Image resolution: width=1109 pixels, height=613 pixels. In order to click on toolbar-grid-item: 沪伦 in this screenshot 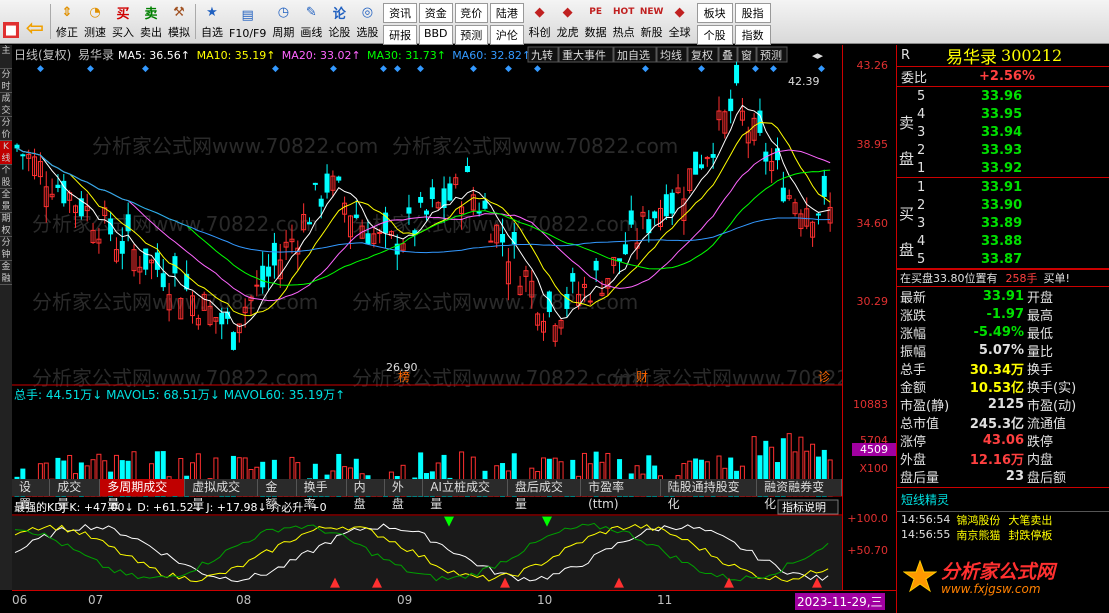, I will do `click(507, 35)`.